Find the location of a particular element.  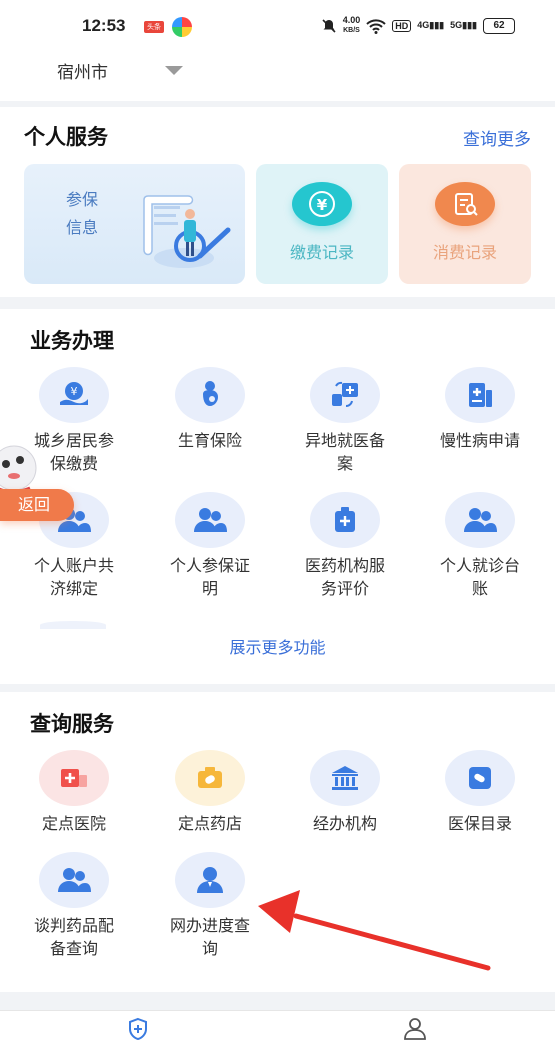

business-item-insurance-certificate: 个人参保证明 is located at coordinates (210, 546).